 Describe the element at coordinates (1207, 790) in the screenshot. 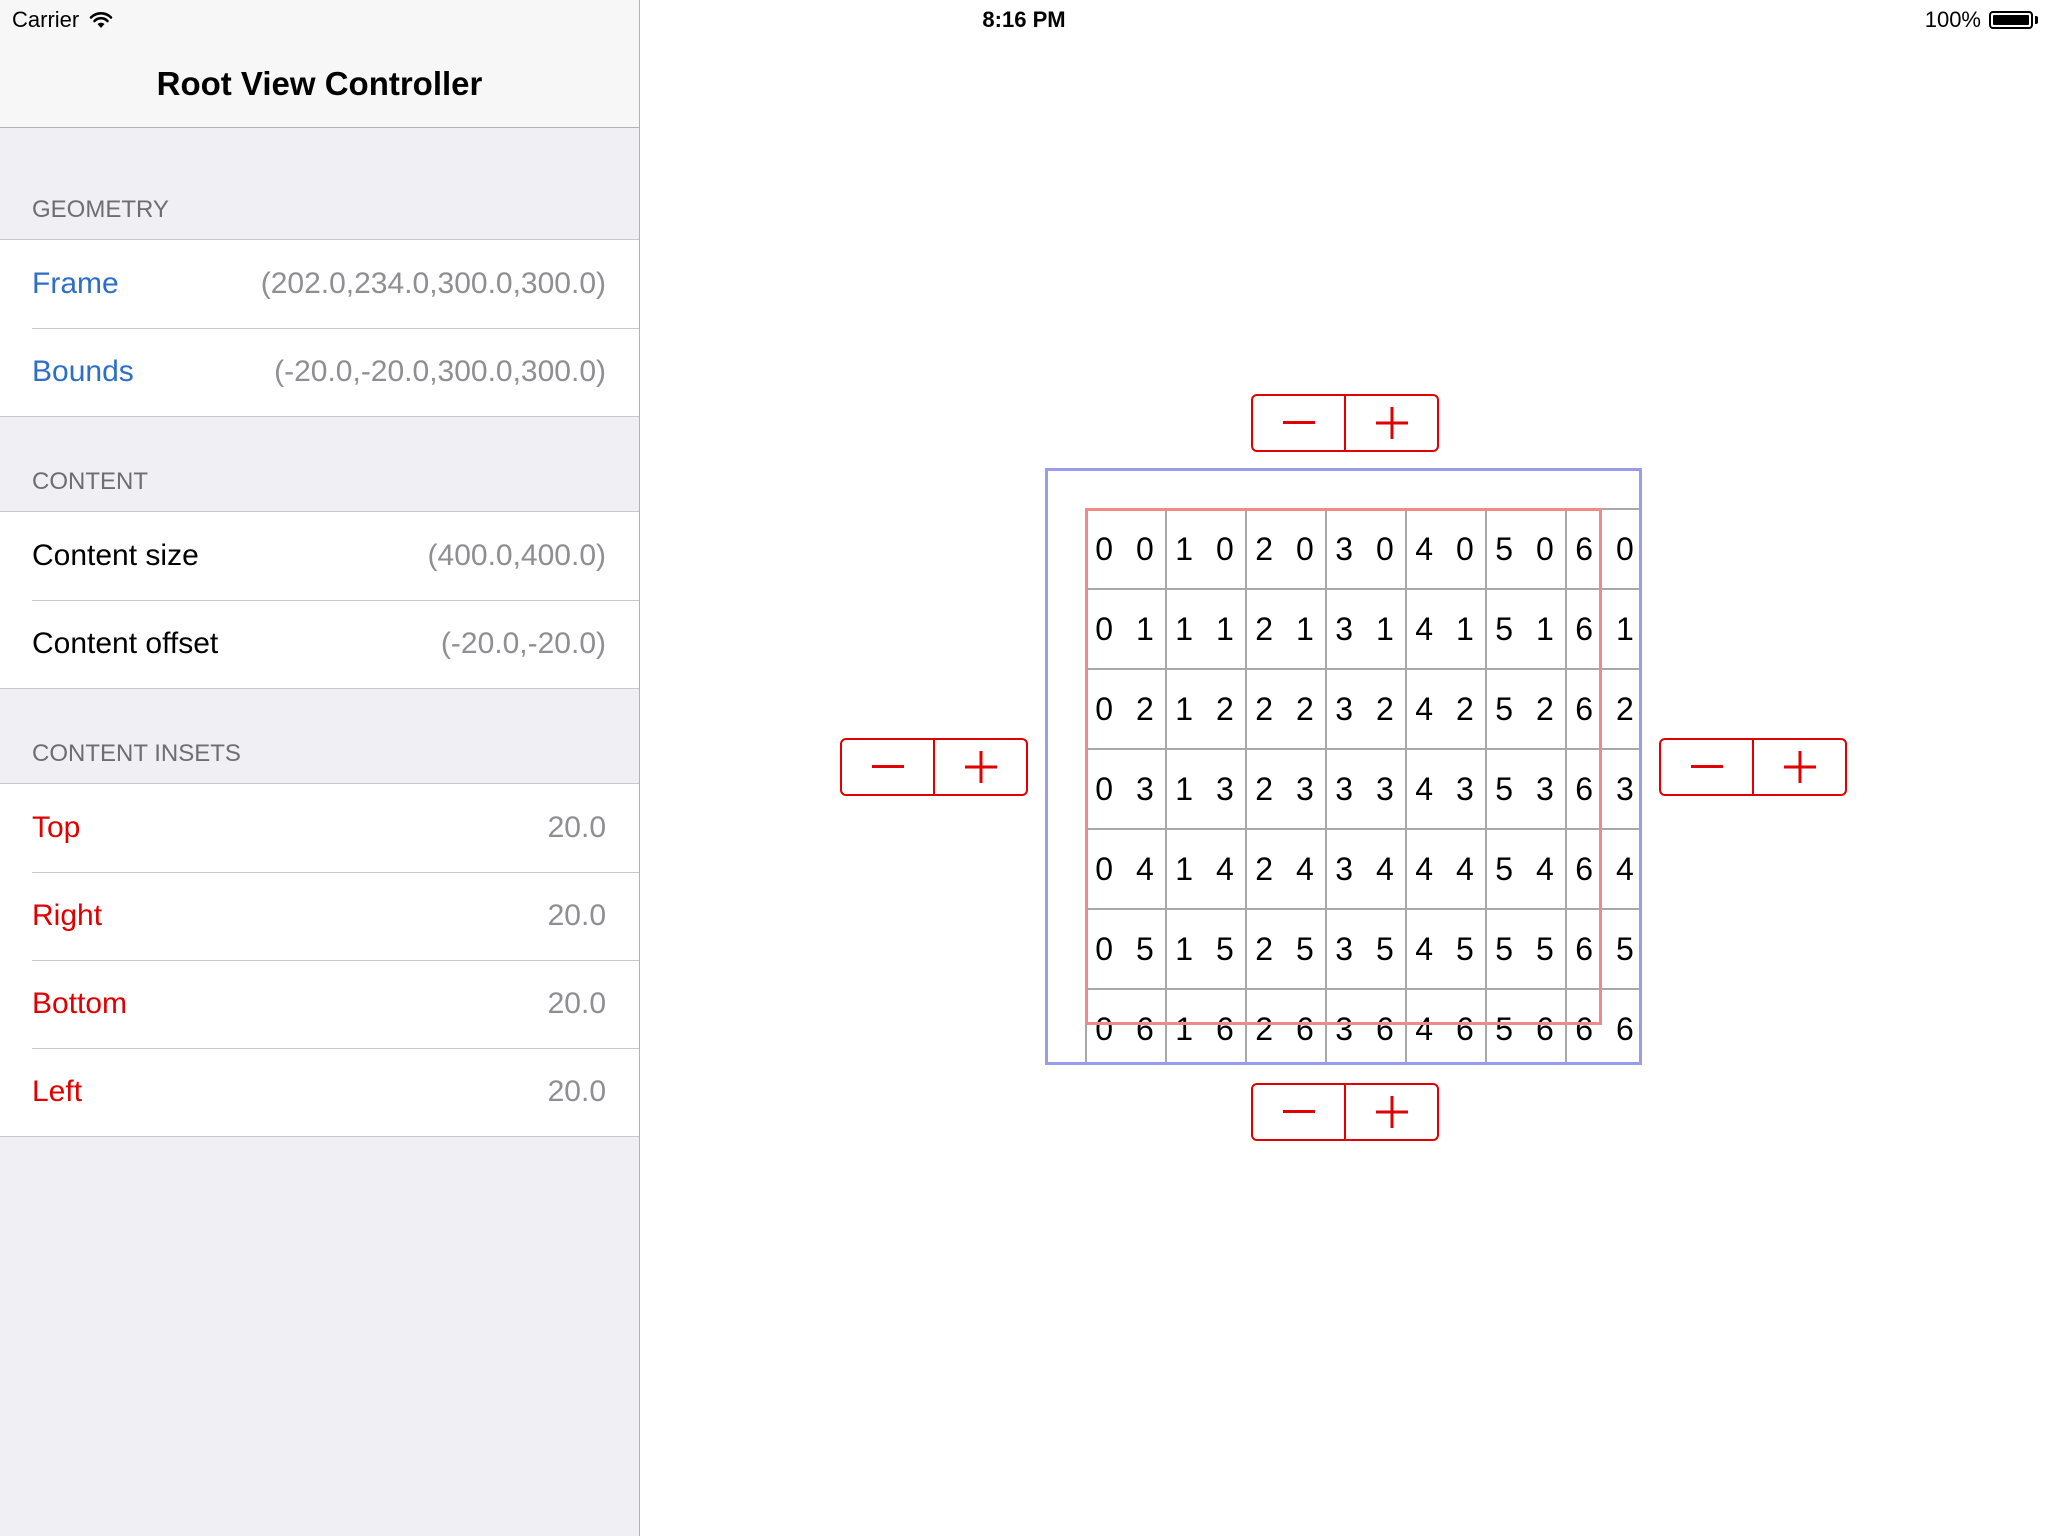

I see `grid-cell: 1 3` at that location.